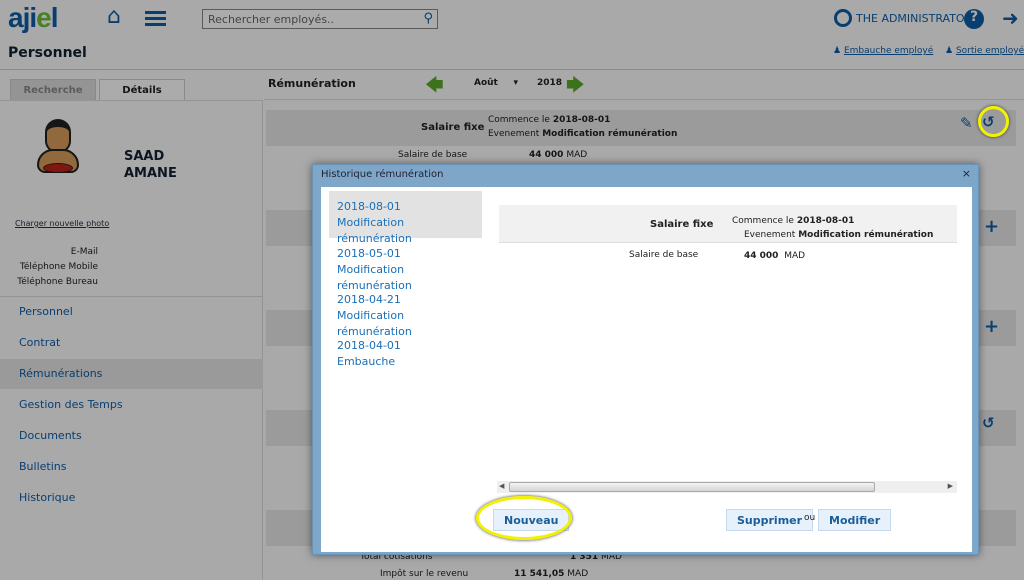 This screenshot has width=1024, height=580. I want to click on commence-label: Commence le, so click(763, 221).